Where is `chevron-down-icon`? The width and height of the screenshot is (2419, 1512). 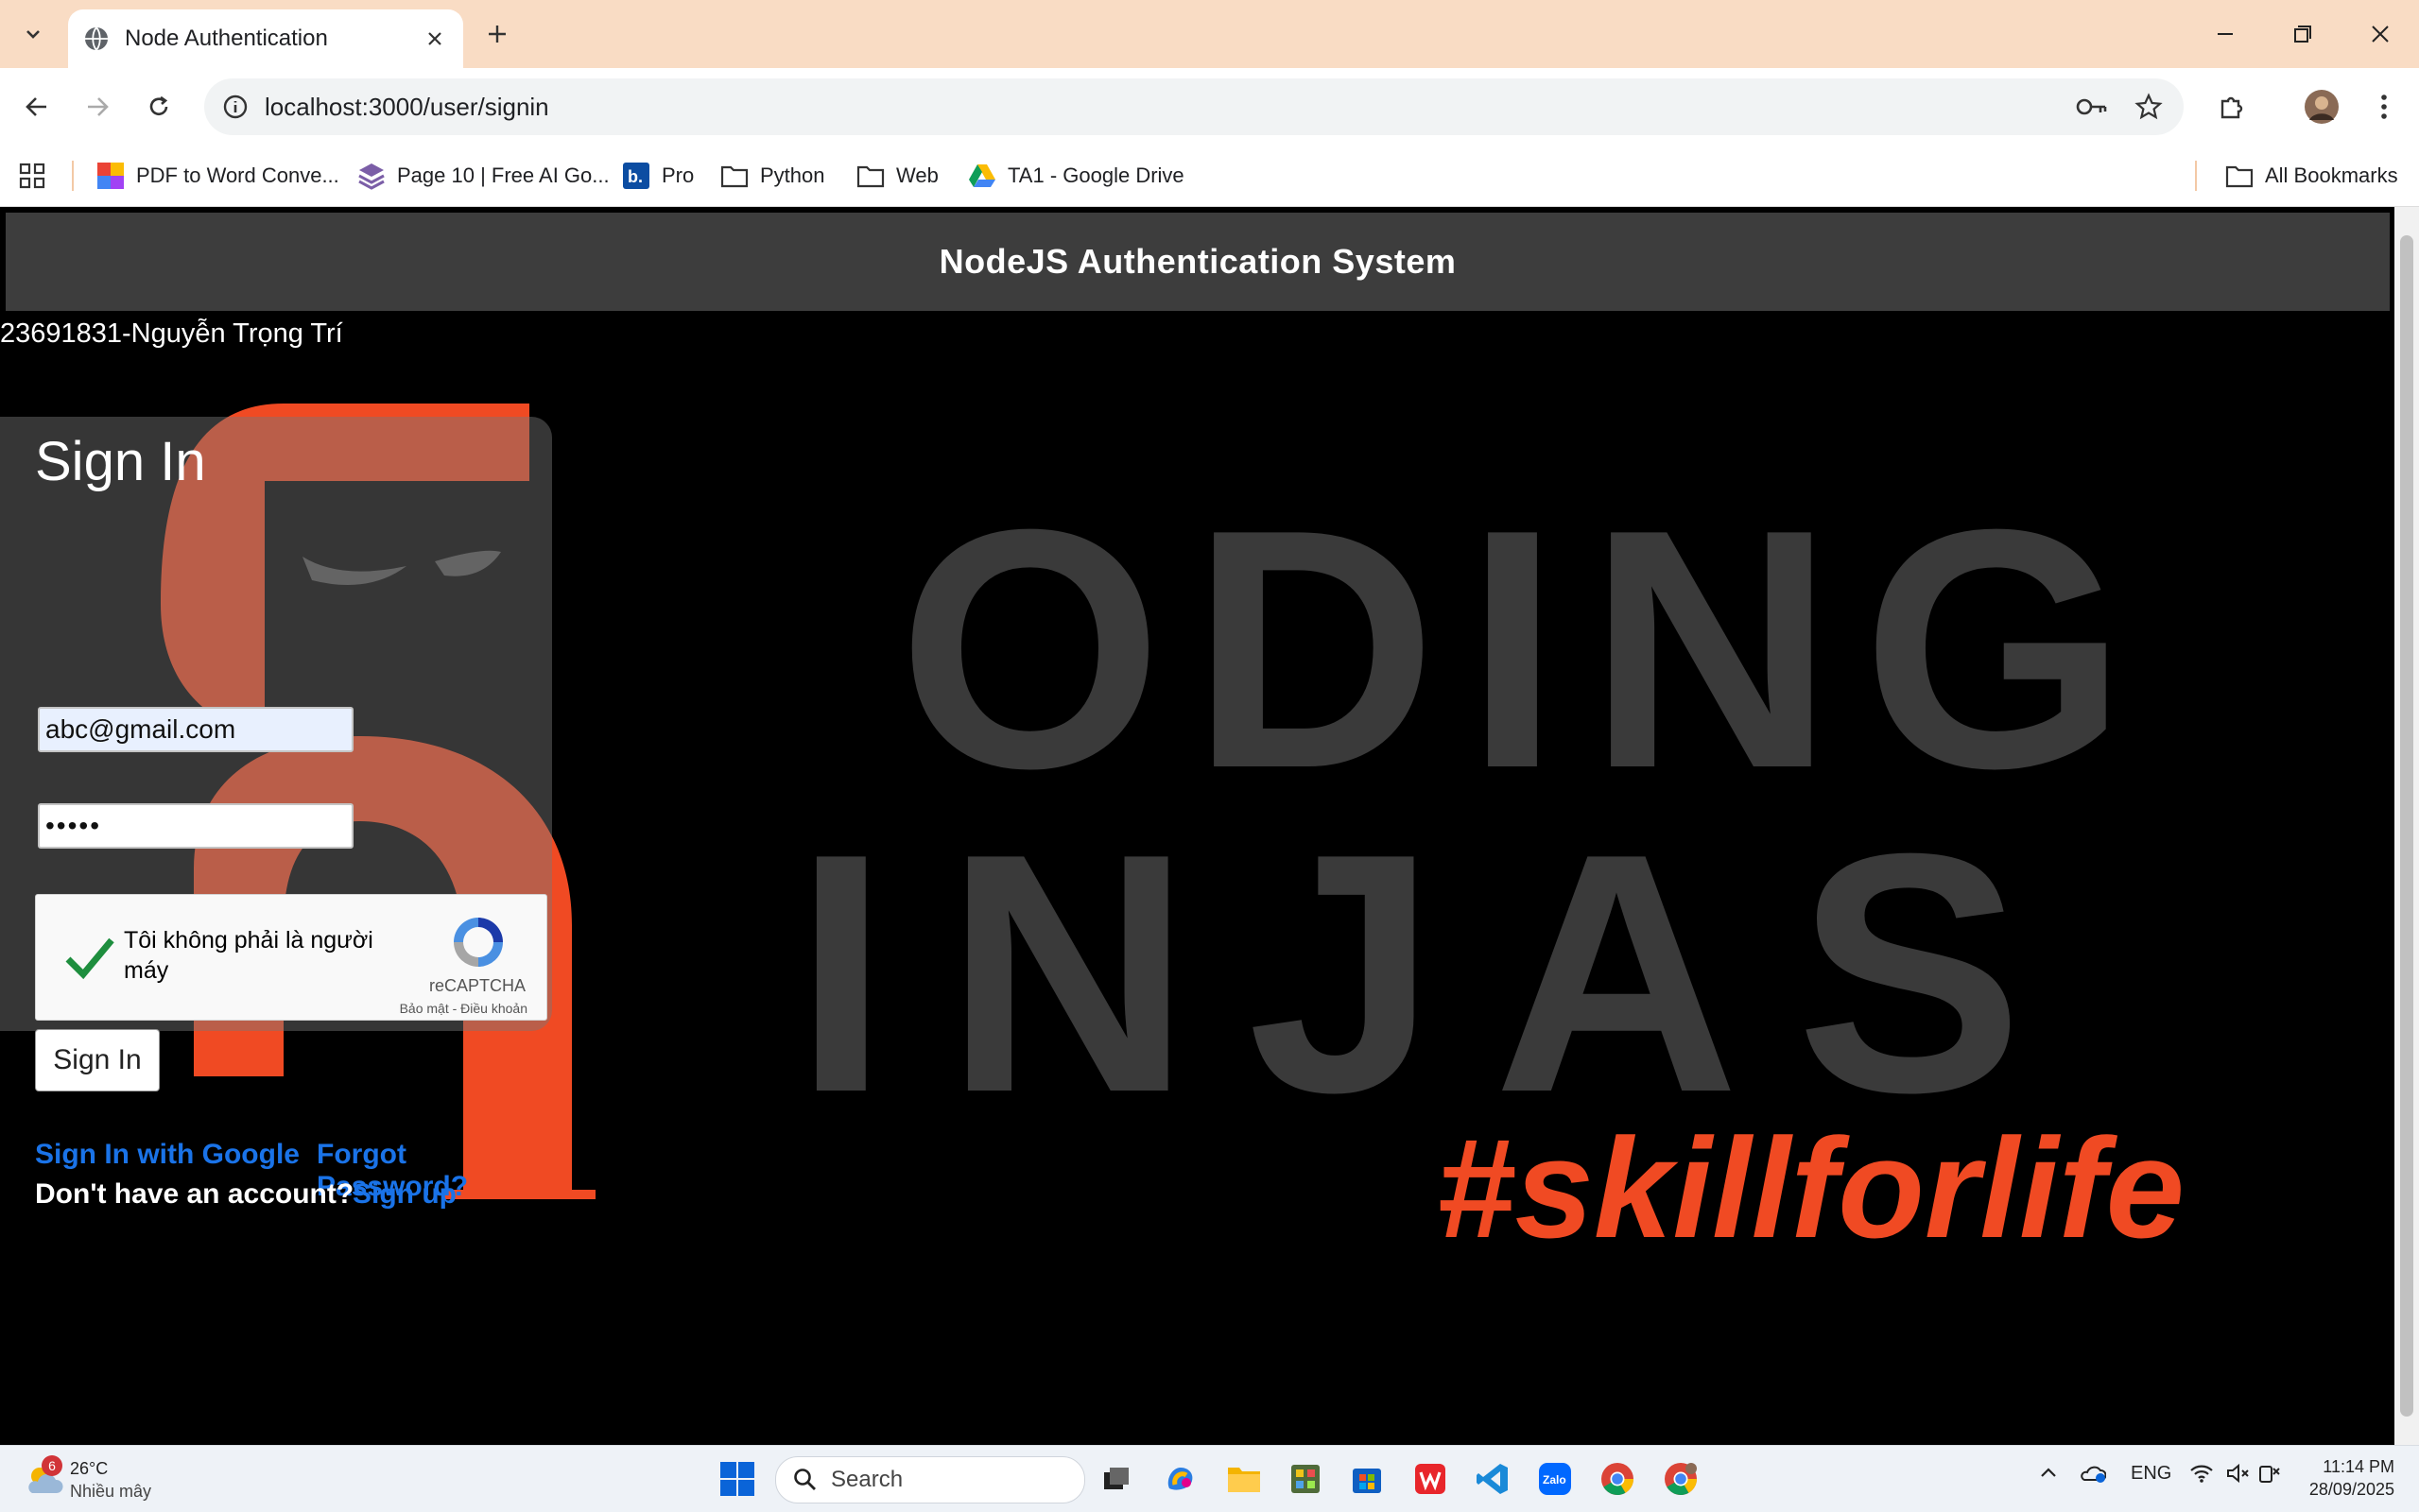
chevron-down-icon is located at coordinates (33, 34).